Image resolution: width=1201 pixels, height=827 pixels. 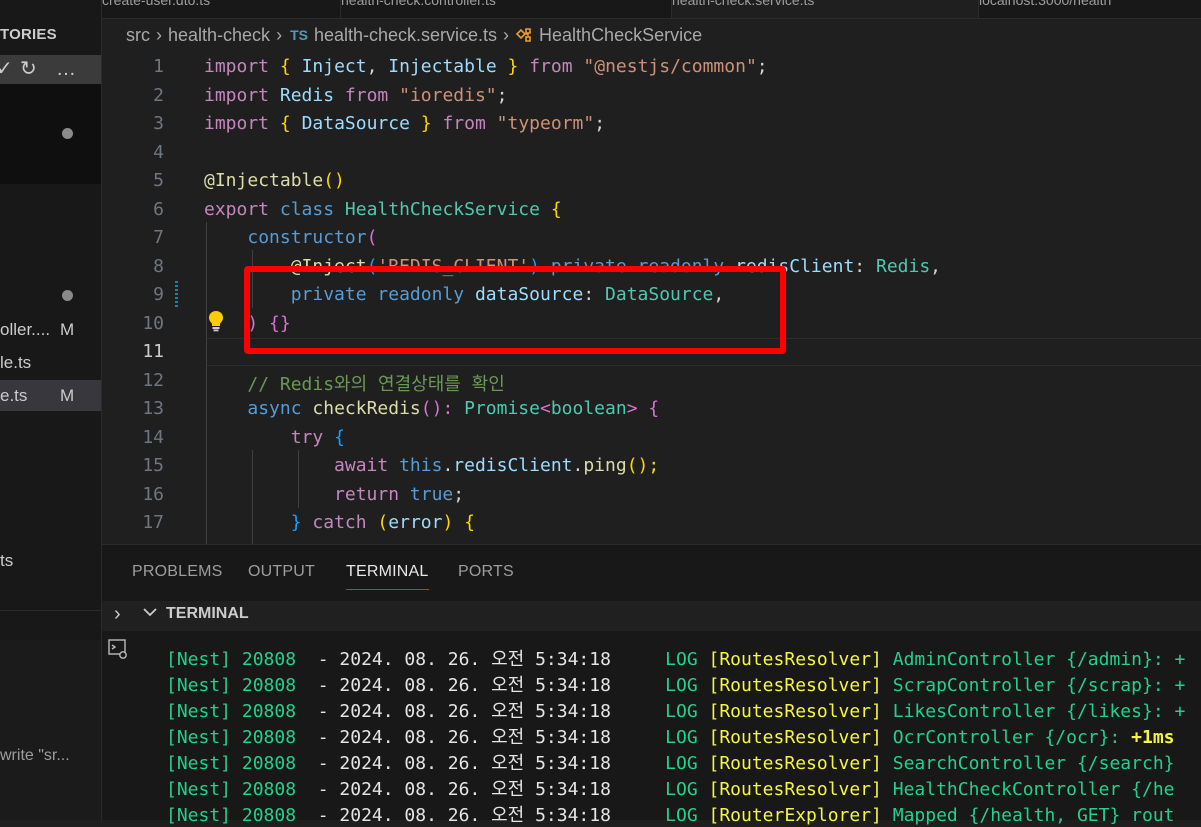 What do you see at coordinates (153, 437) in the screenshot?
I see `line-number: 14` at bounding box center [153, 437].